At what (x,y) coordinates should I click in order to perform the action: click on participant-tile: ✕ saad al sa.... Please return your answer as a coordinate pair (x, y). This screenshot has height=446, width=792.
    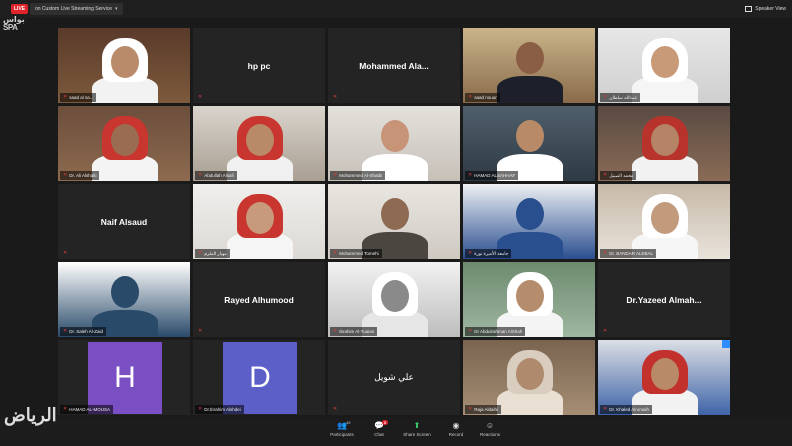
    Looking at the image, I should click on (124, 65).